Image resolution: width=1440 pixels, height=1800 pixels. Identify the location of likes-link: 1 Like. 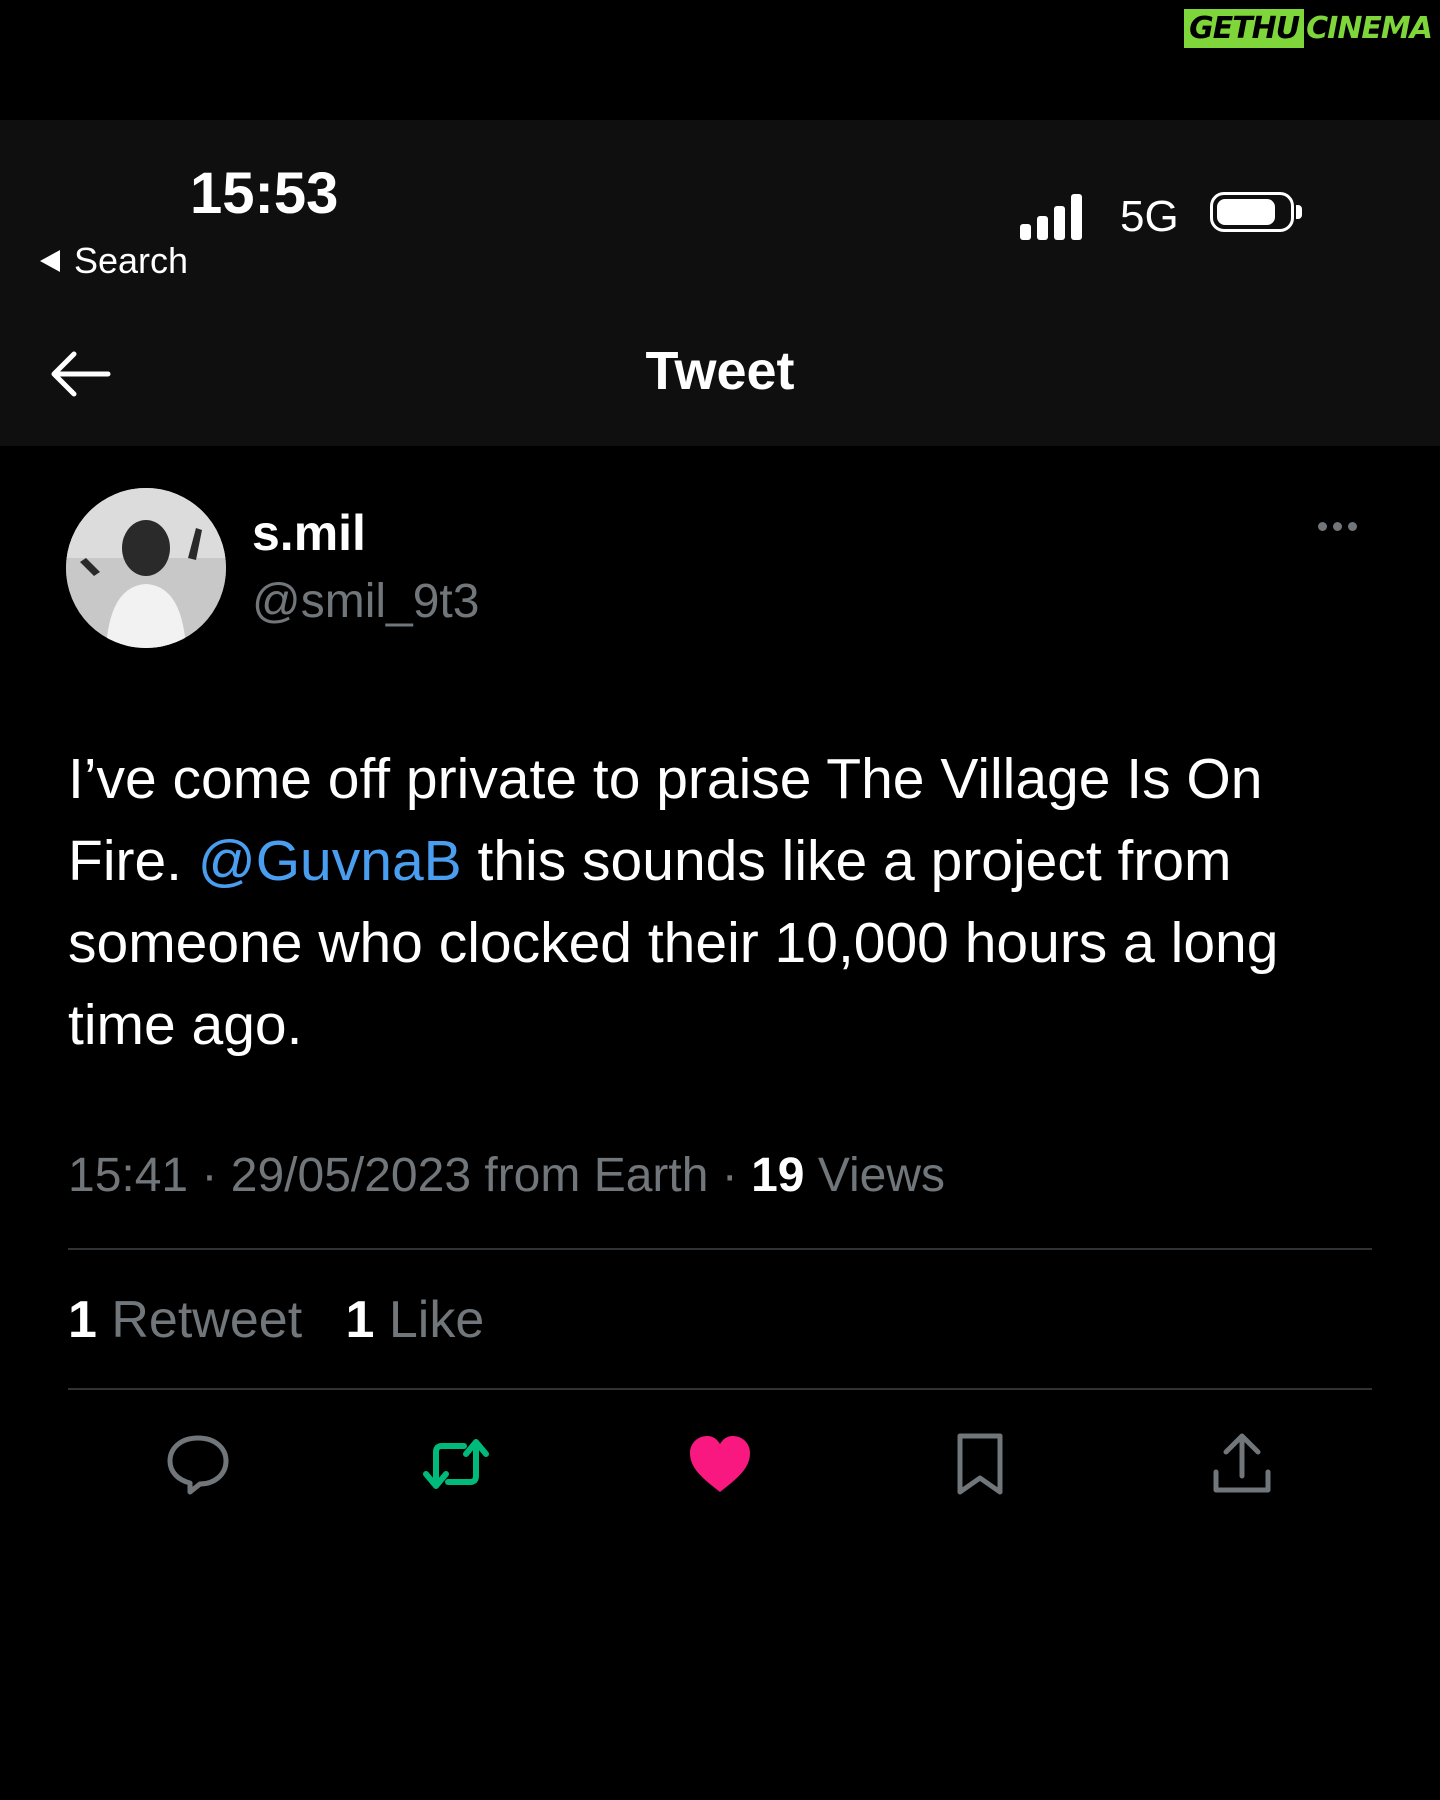
(414, 1320).